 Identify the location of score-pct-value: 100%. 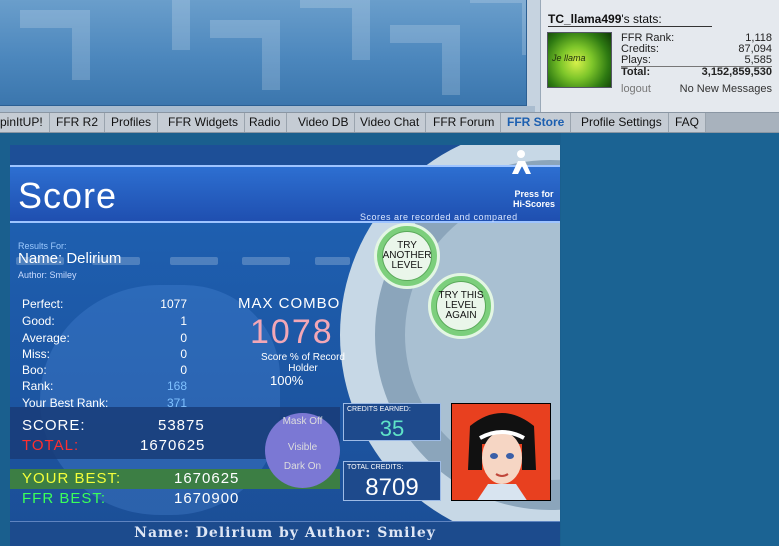
(287, 380).